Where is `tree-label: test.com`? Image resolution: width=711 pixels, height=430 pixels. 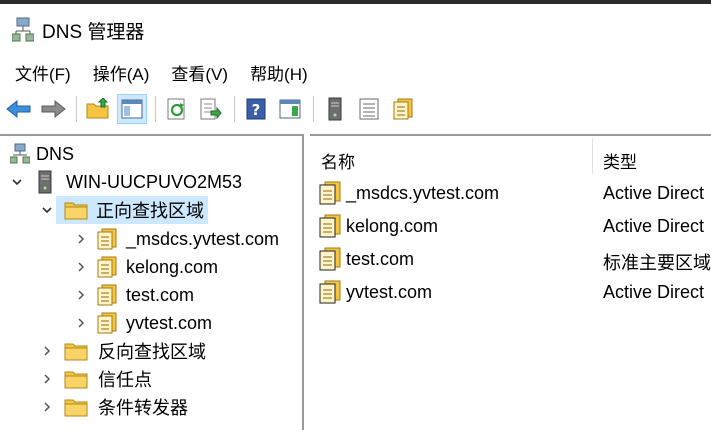 tree-label: test.com is located at coordinates (160, 294).